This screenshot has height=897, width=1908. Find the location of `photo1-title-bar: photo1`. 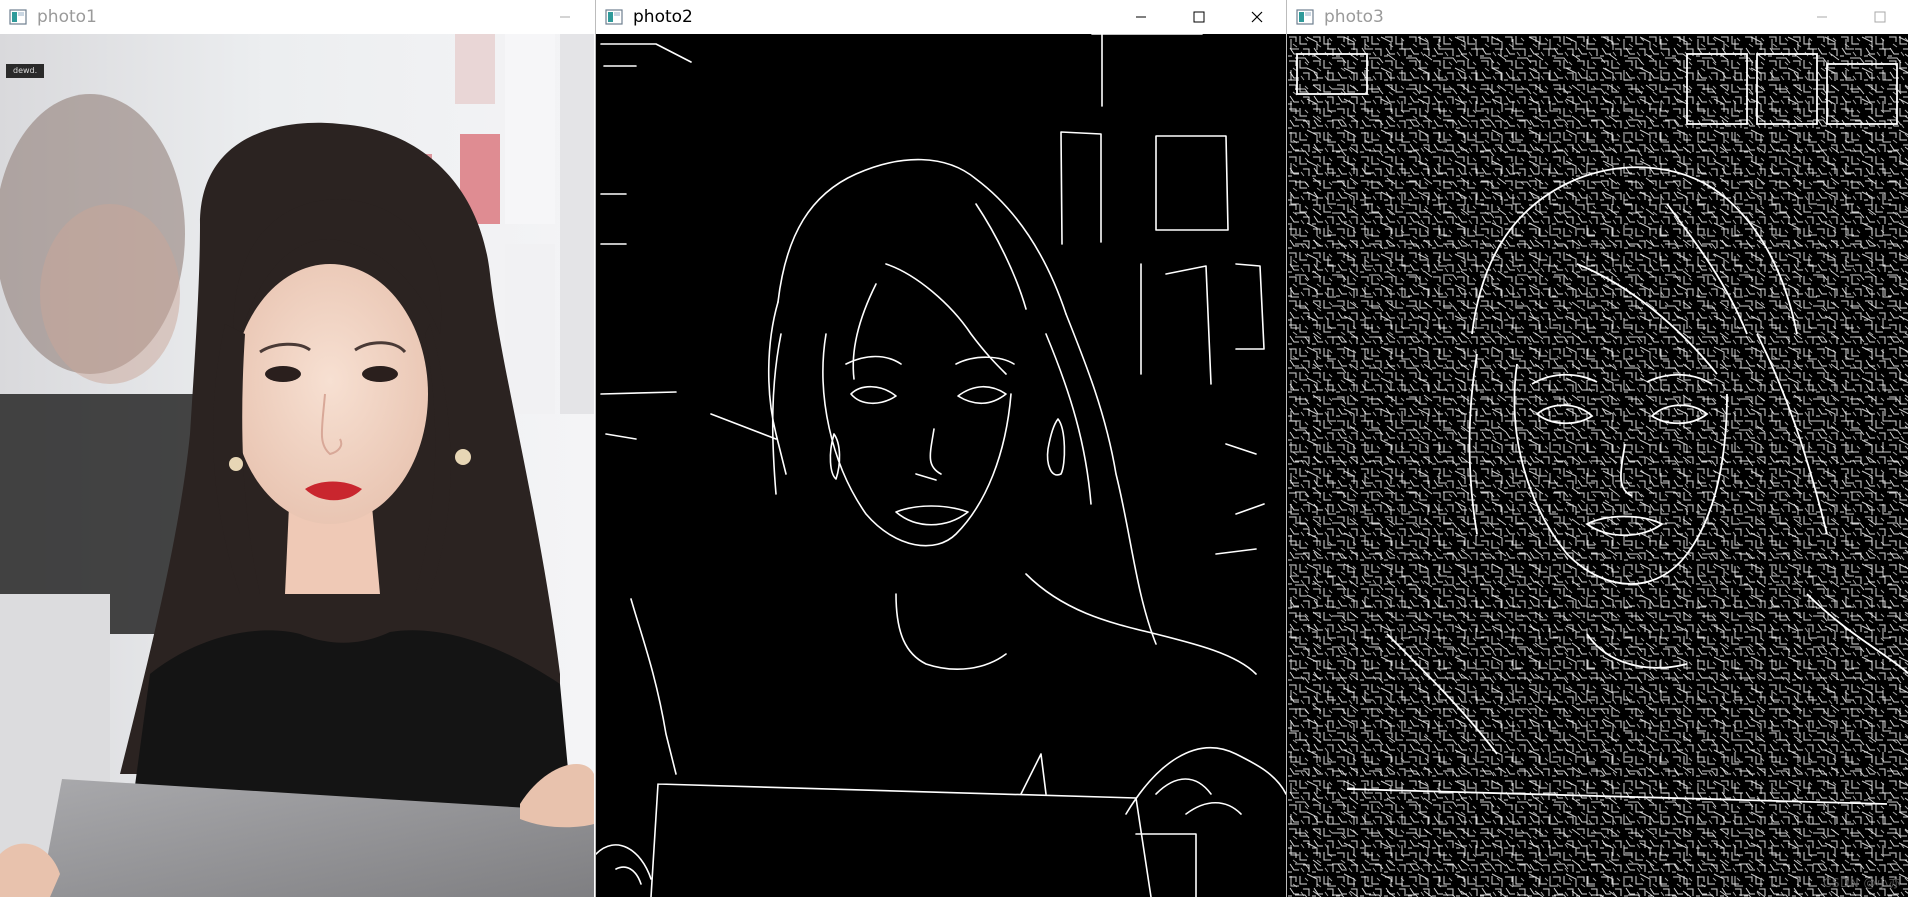

photo1-title-bar: photo1 is located at coordinates (297, 17).